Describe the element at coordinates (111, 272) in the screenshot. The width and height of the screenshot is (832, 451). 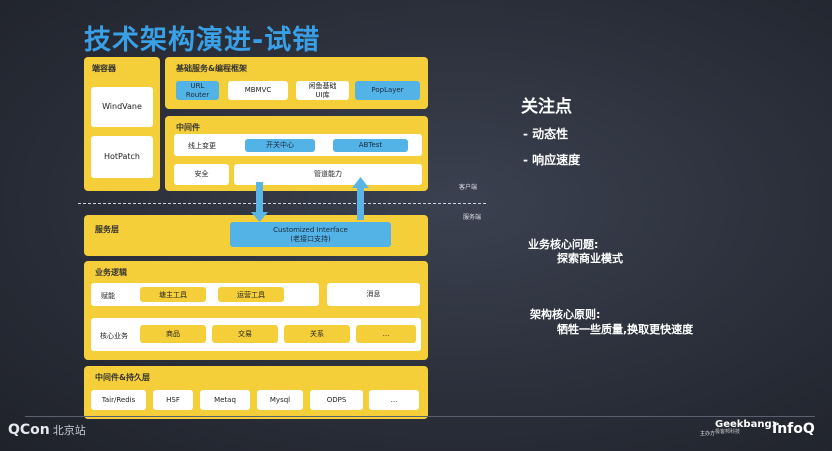
I see `biz-logic-header: 业务逻辑` at that location.